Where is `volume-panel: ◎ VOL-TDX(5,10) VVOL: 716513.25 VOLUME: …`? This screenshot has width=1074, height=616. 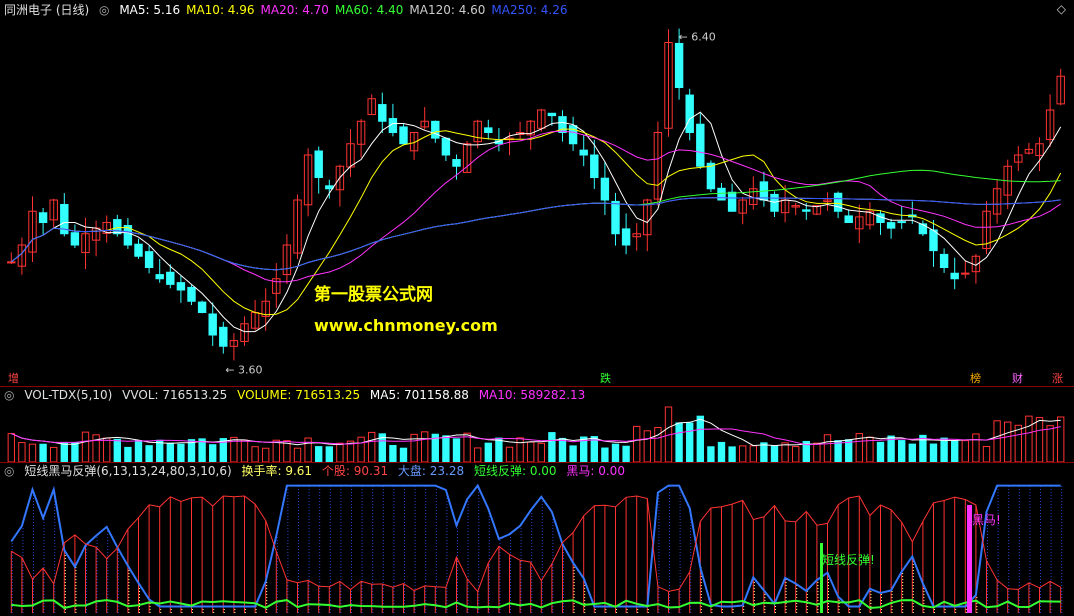
volume-panel: ◎ VOL-TDX(5,10) VVOL: 716513.25 VOLUME: … is located at coordinates (537, 424).